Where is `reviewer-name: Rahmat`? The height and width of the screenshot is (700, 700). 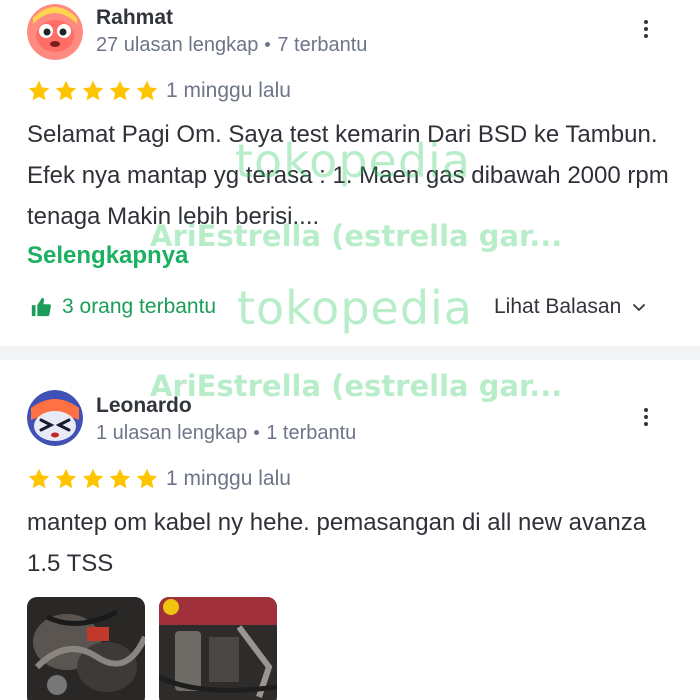 reviewer-name: Rahmat is located at coordinates (134, 18).